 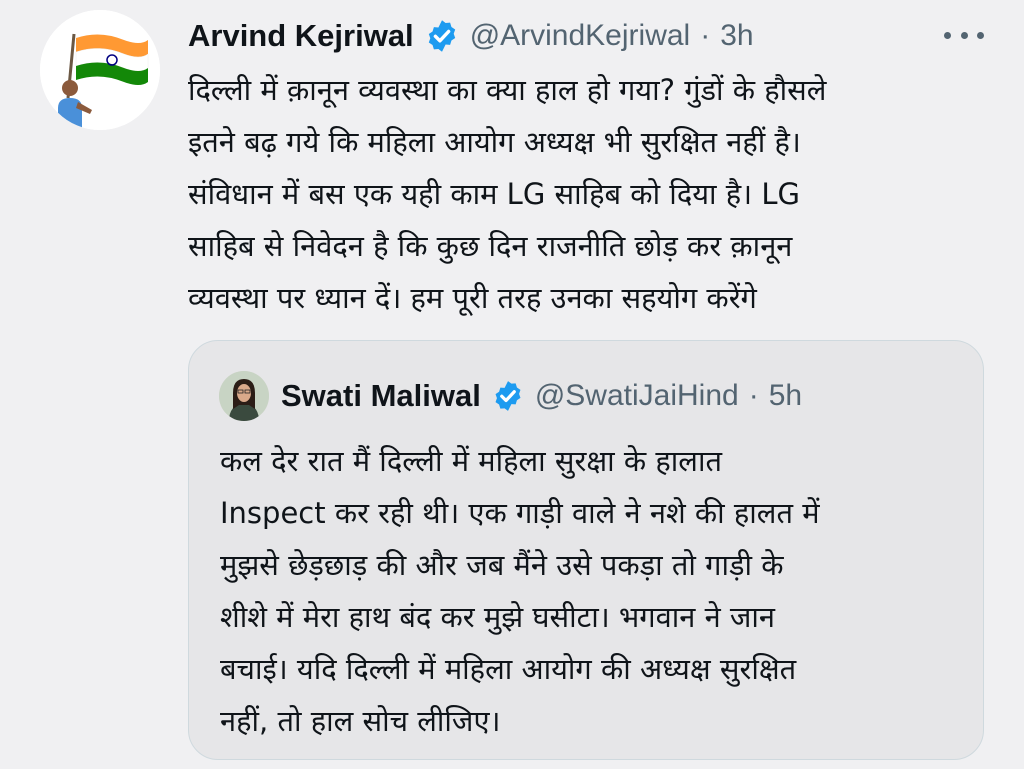 What do you see at coordinates (580, 36) in the screenshot?
I see `author-handle: @ArvindKejriwal` at bounding box center [580, 36].